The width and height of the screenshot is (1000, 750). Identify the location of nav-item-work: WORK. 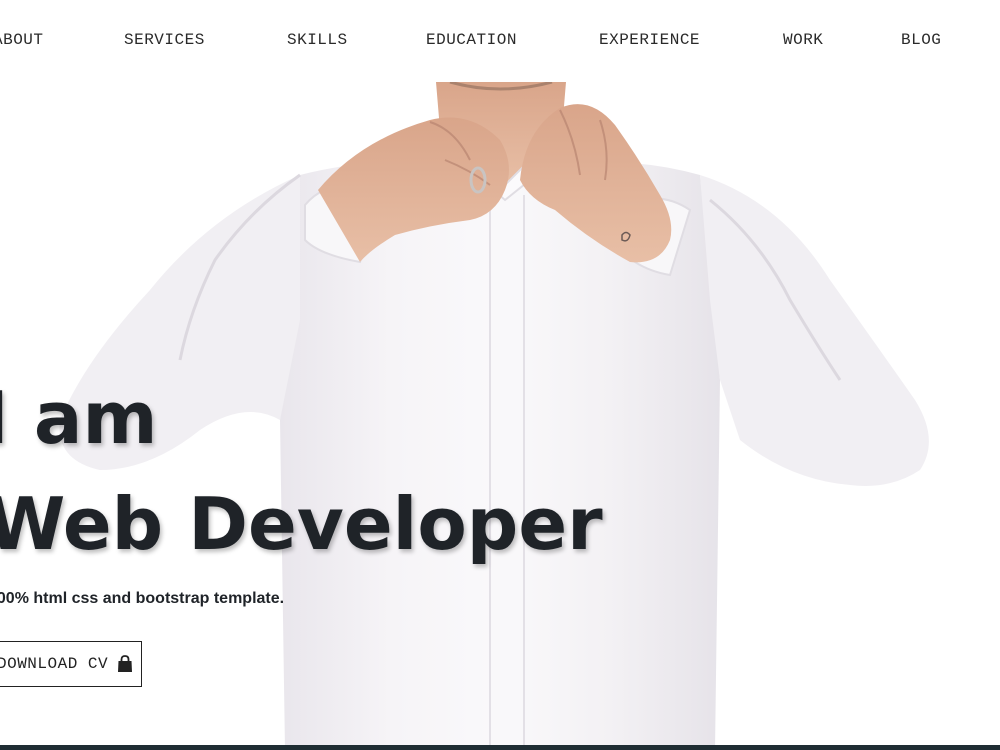
(803, 40).